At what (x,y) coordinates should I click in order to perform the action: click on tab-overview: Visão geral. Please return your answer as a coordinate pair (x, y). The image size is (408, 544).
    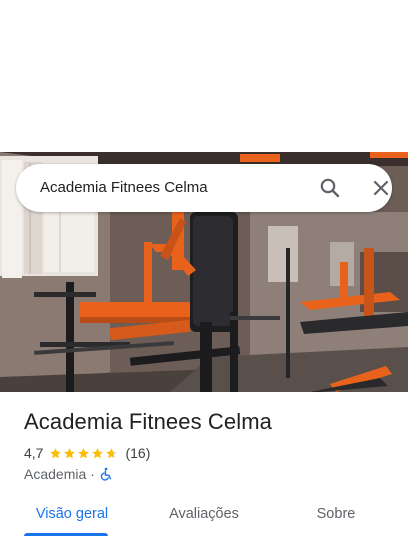
    Looking at the image, I should click on (72, 515).